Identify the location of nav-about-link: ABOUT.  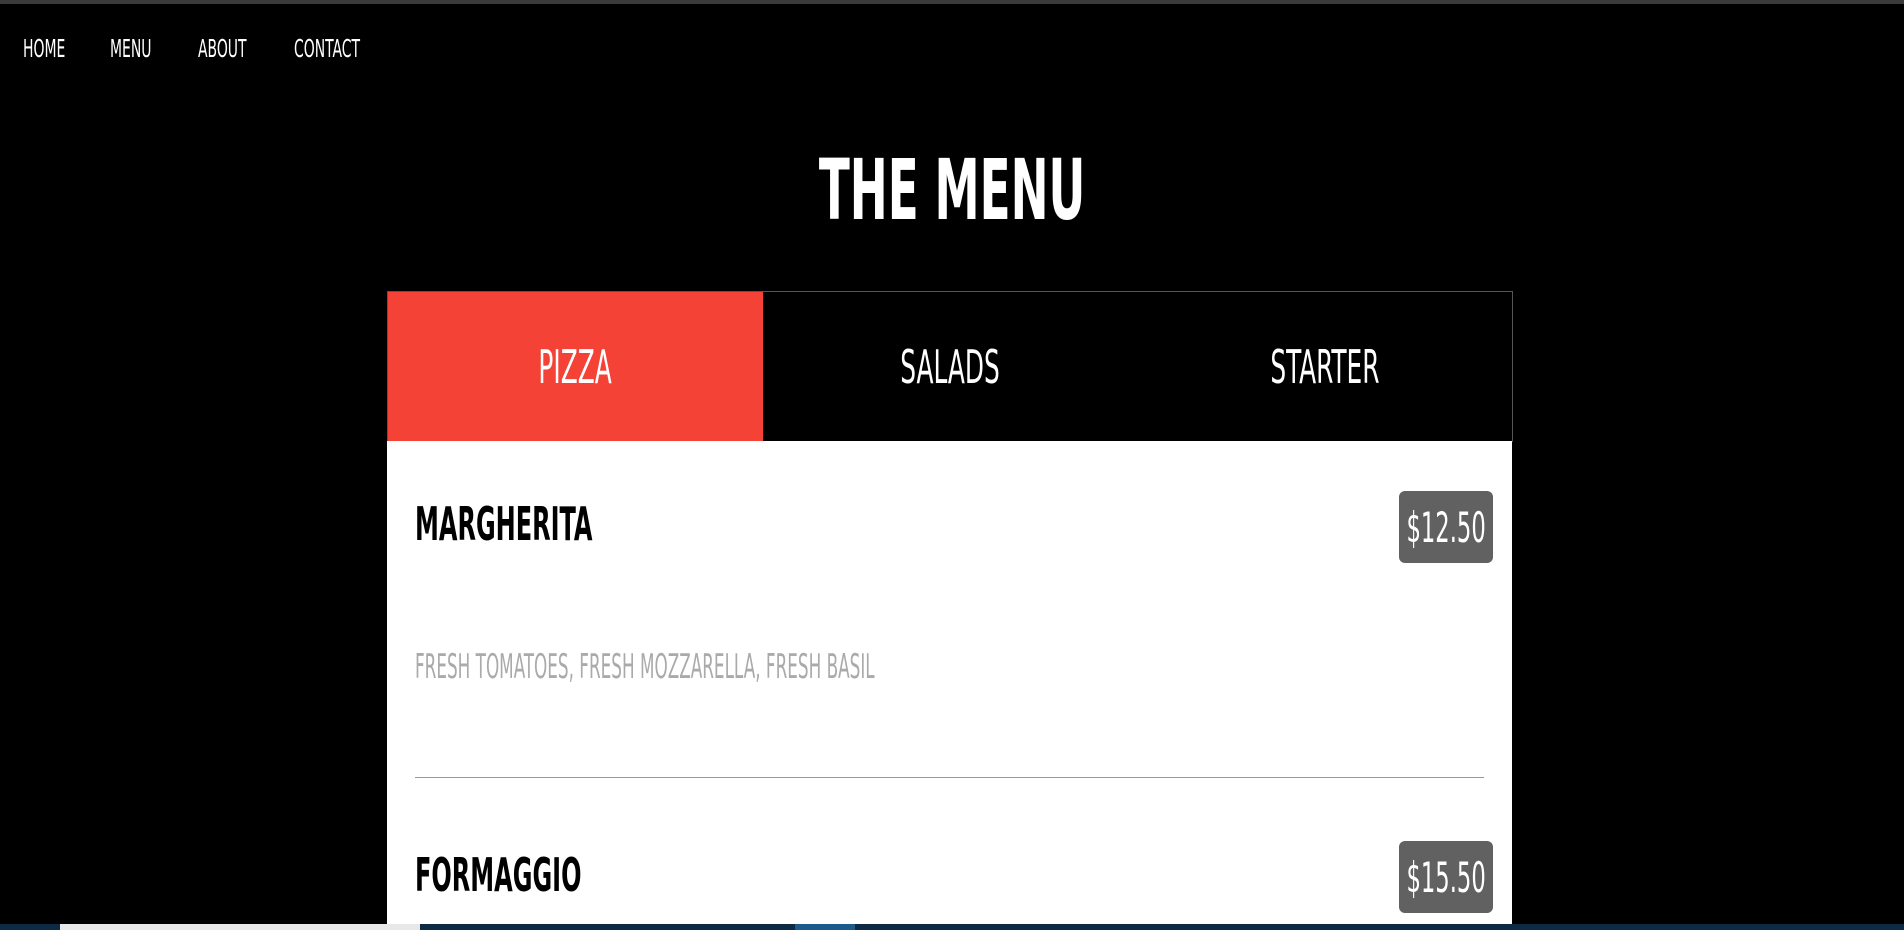
(222, 48).